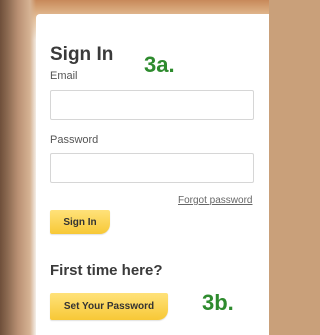 Image resolution: width=320 pixels, height=335 pixels. I want to click on page-title: Sign In, so click(82, 54).